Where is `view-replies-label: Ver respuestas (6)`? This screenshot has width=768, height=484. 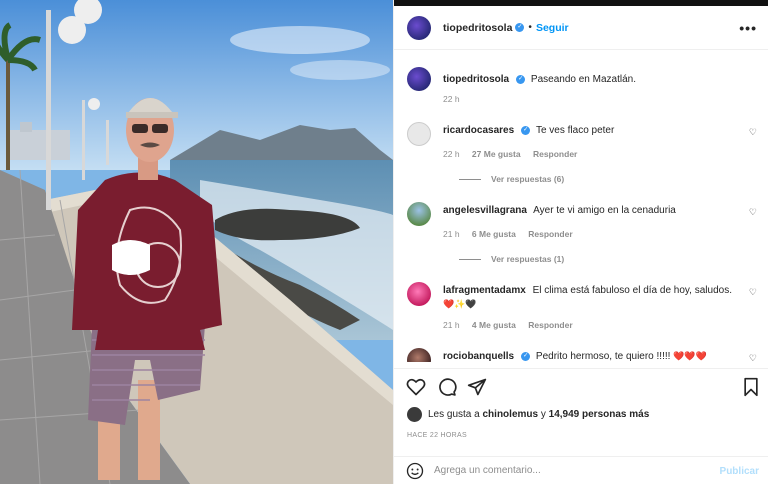 view-replies-label: Ver respuestas (6) is located at coordinates (528, 179).